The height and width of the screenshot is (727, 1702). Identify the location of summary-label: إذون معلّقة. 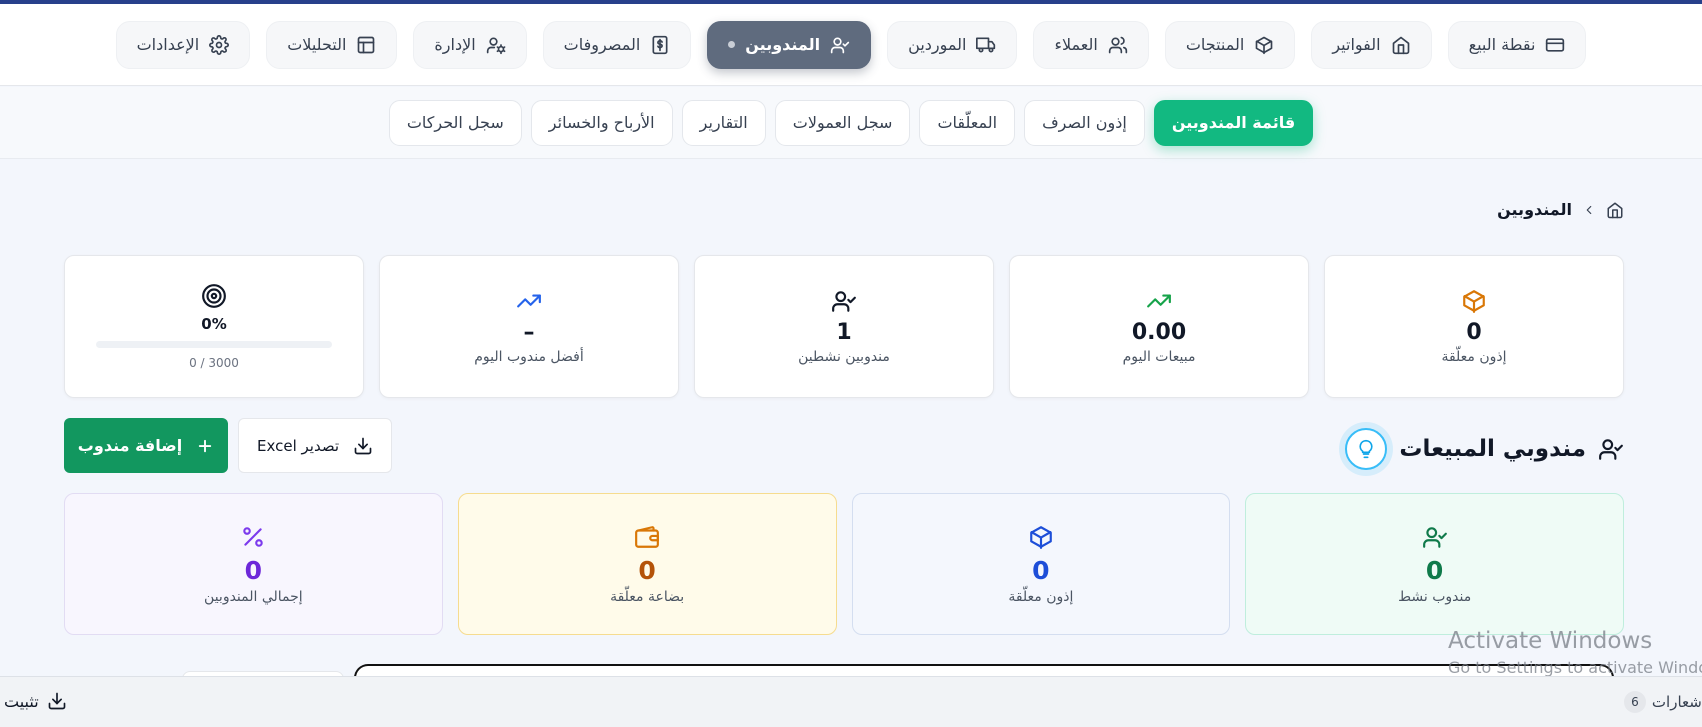
(1041, 596).